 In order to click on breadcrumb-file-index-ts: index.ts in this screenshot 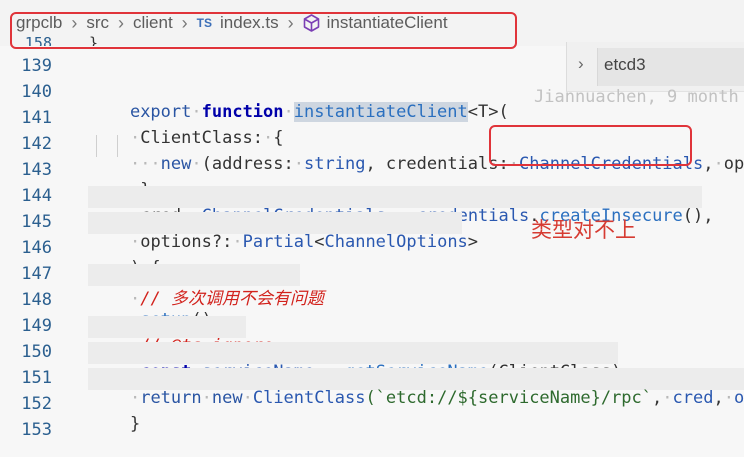, I will do `click(249, 23)`.